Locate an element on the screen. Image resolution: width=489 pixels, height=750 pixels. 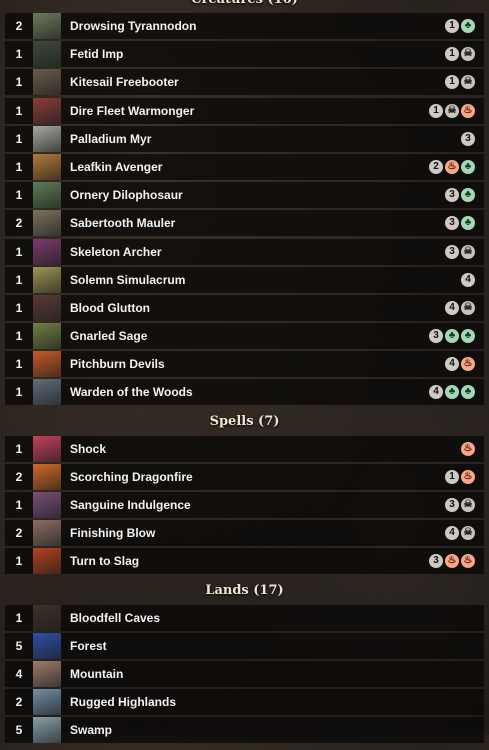
card-row: 1 Fetid Imp 1 ☠ is located at coordinates (244, 54).